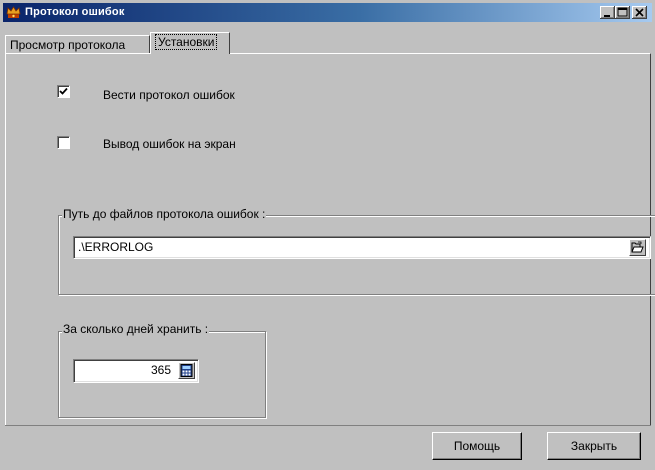  What do you see at coordinates (186, 42) in the screenshot?
I see `tab-settings-label: Установки` at bounding box center [186, 42].